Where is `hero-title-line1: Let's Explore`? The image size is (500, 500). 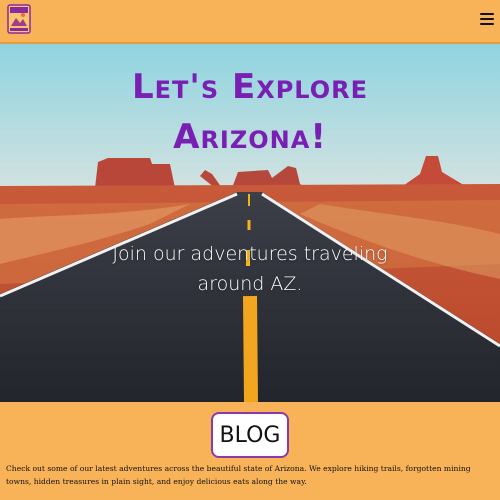 hero-title-line1: Let's Explore is located at coordinates (250, 87).